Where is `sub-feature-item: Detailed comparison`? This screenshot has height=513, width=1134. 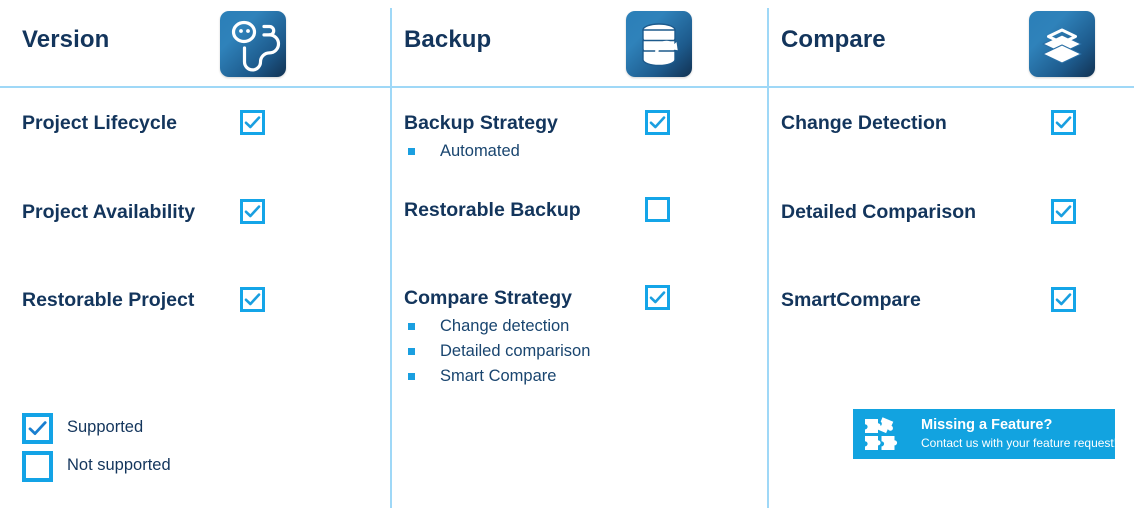 sub-feature-item: Detailed comparison is located at coordinates (497, 351).